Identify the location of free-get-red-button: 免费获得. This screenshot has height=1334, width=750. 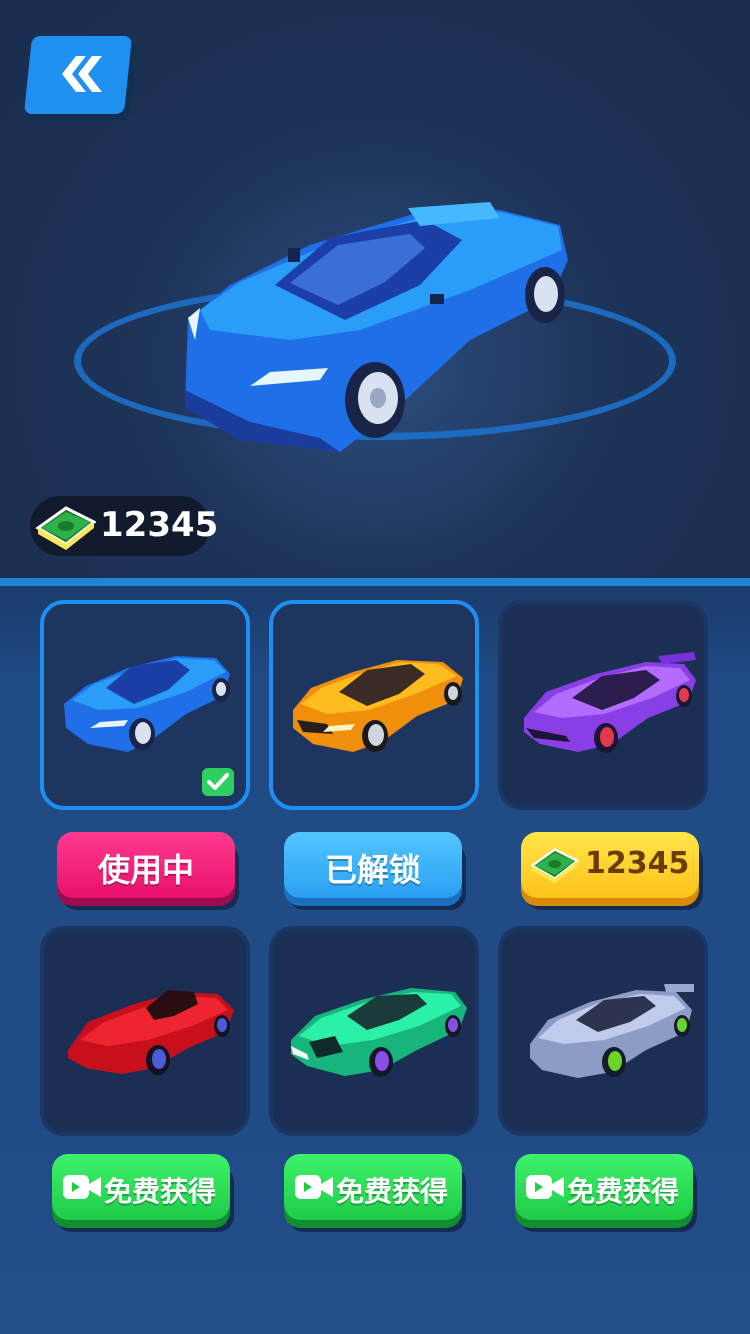
(141, 1187).